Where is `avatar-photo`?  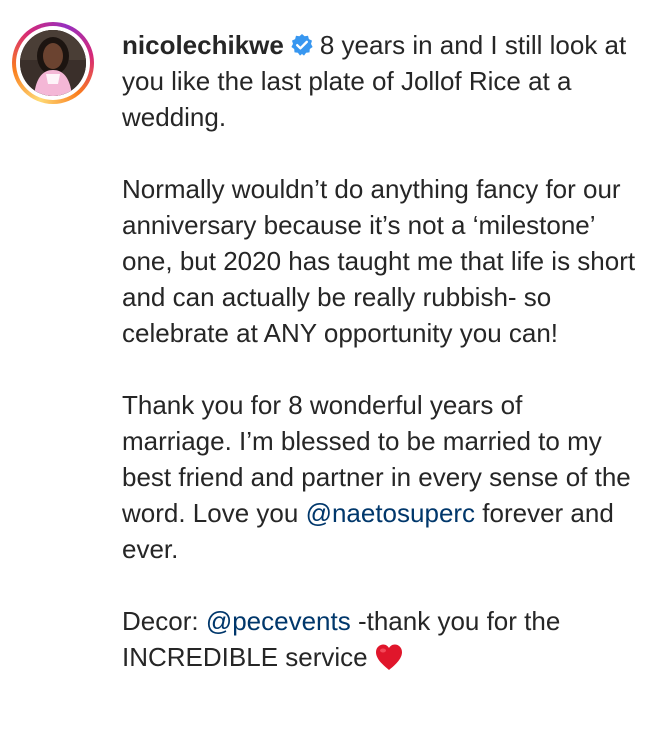 avatar-photo is located at coordinates (53, 63).